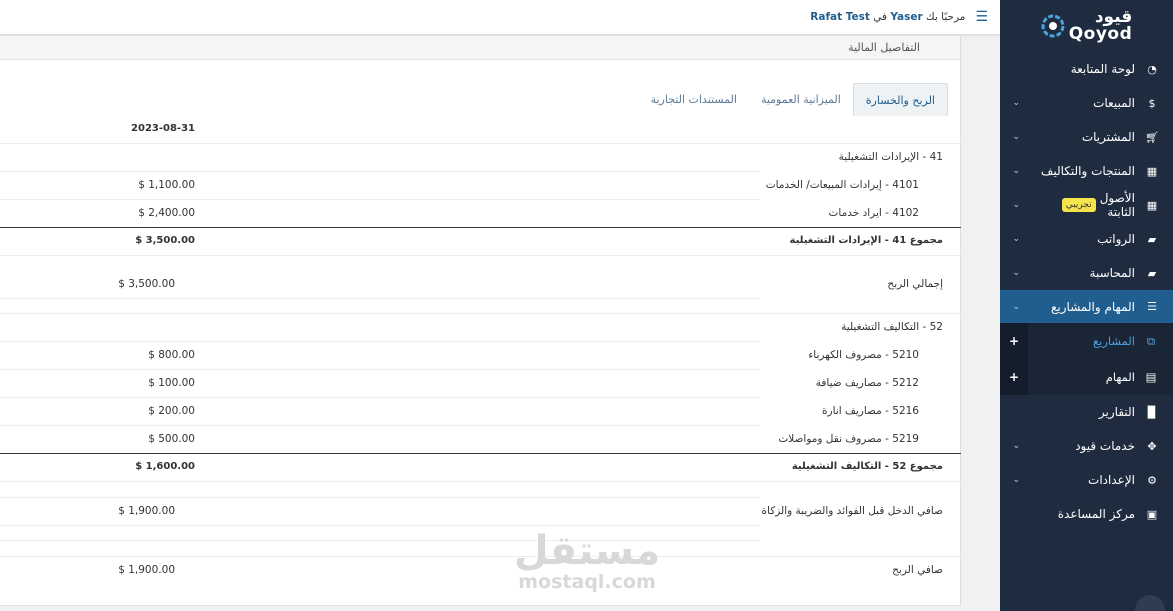 Image resolution: width=1173 pixels, height=611 pixels. I want to click on tab-balance-sheet: الميزانية العمومية, so click(801, 99).